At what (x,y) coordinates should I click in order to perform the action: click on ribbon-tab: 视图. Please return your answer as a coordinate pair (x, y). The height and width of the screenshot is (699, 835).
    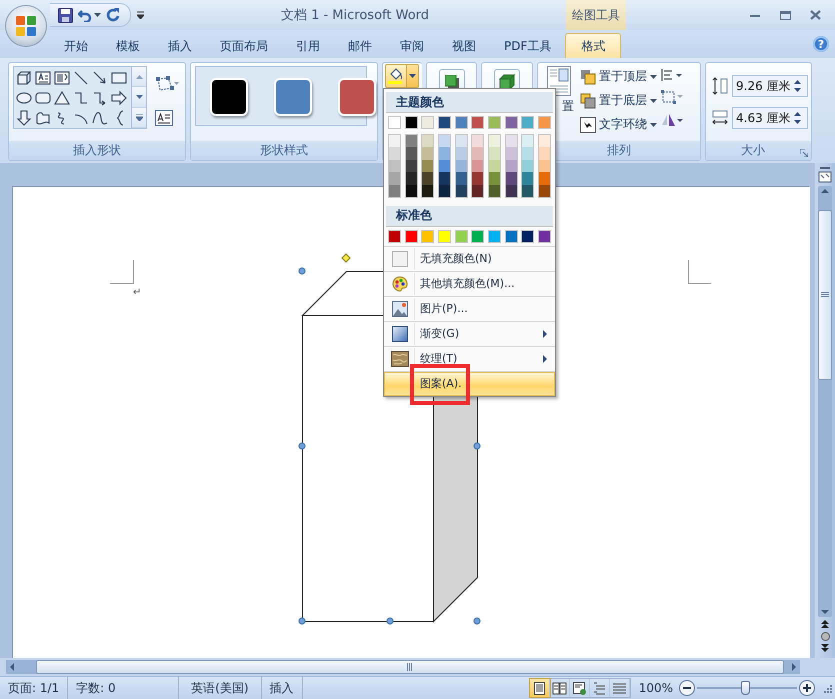
    Looking at the image, I should click on (464, 45).